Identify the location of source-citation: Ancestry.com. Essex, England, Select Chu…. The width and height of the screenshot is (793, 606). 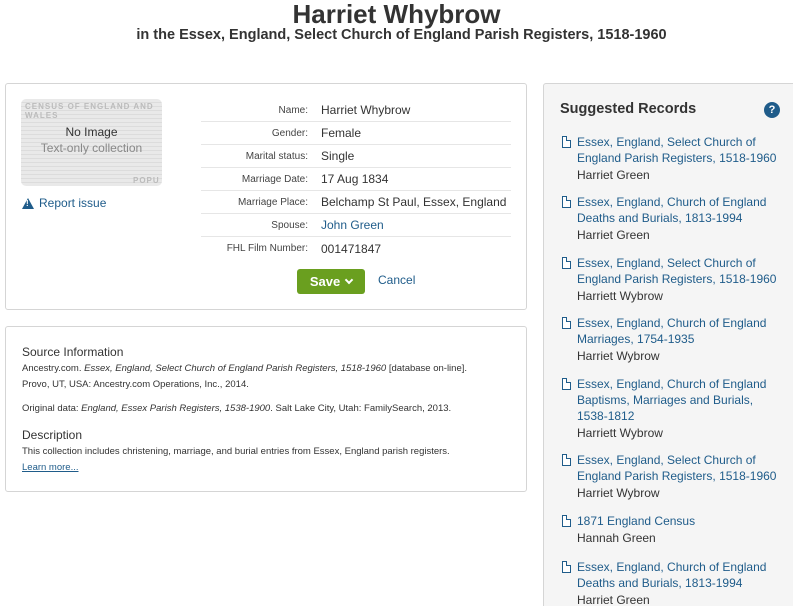
(267, 377).